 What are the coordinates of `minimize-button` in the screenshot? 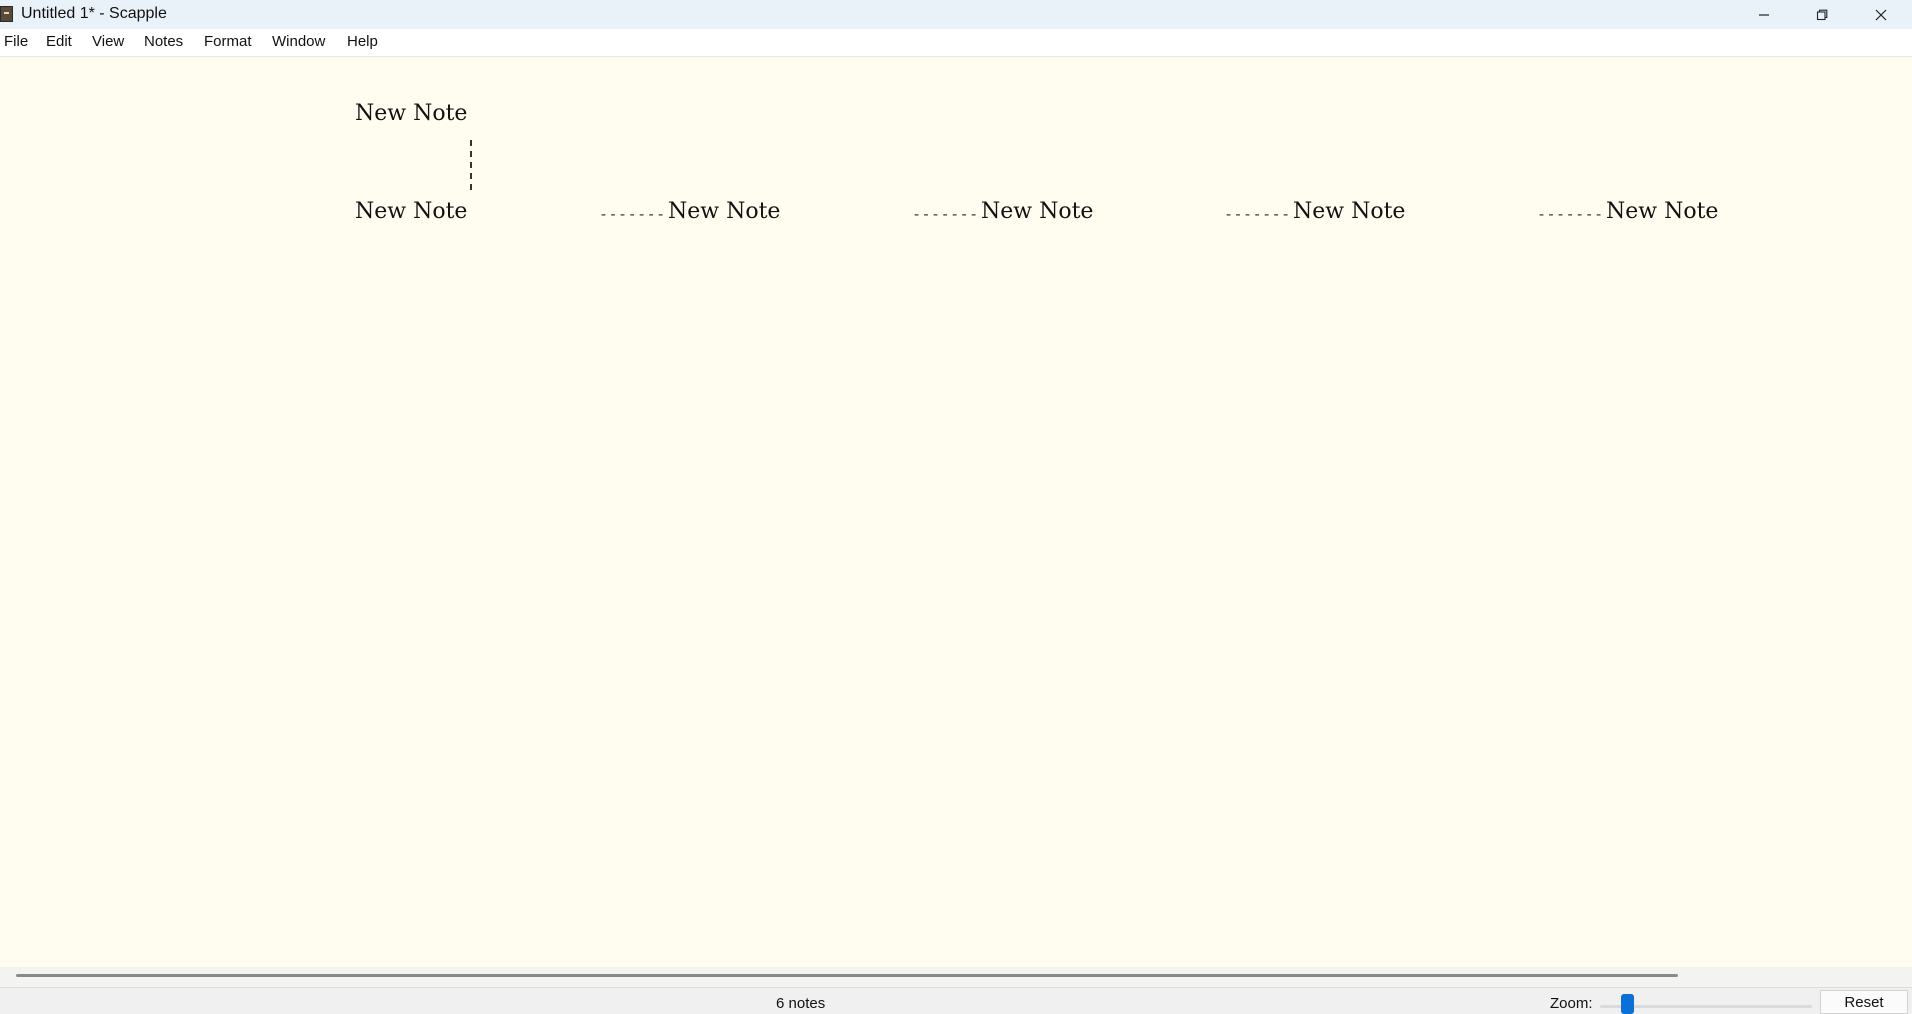 It's located at (1764, 14).